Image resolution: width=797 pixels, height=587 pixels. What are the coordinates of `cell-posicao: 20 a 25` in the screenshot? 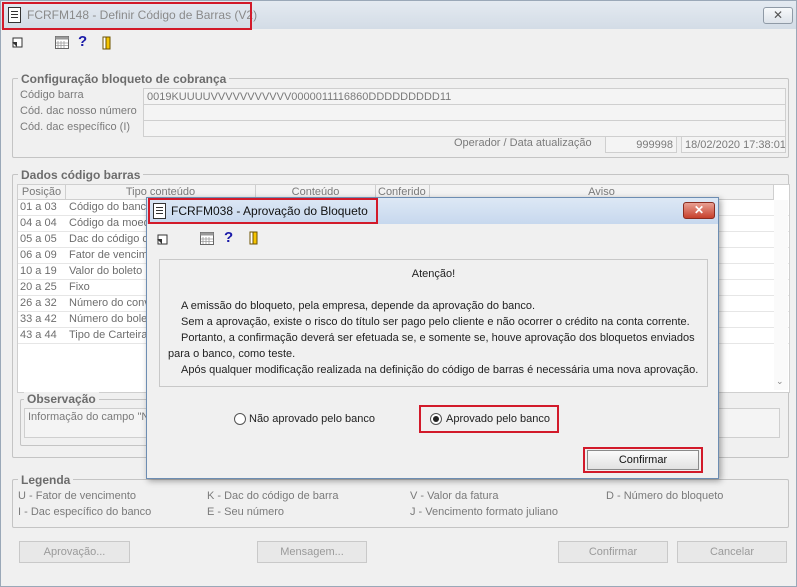 It's located at (38, 287).